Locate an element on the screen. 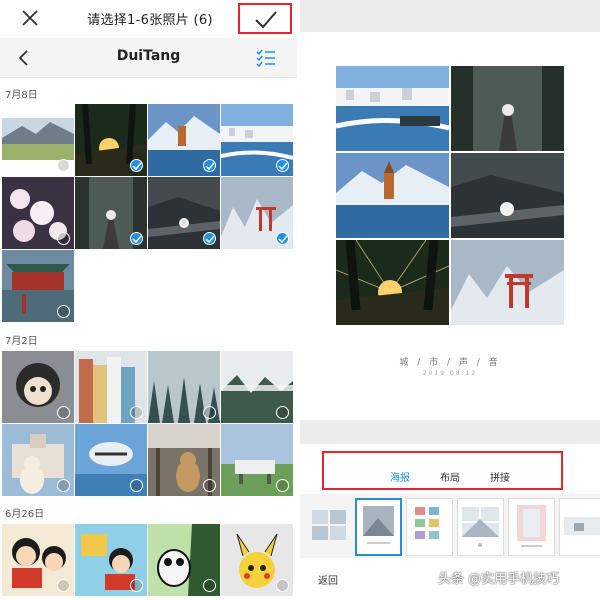 The width and height of the screenshot is (600, 600). confirm-button is located at coordinates (265, 18).